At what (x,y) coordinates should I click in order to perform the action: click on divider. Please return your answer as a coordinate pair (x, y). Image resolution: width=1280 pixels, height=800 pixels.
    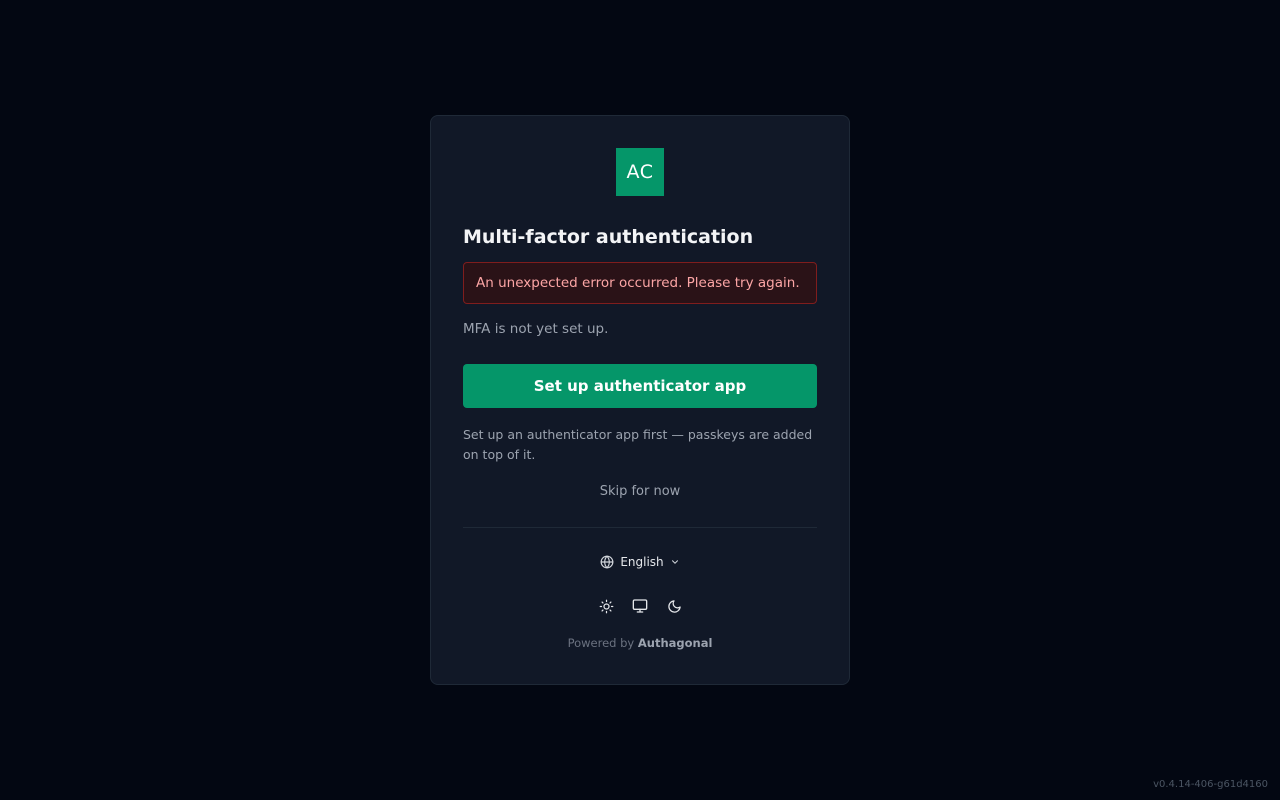
    Looking at the image, I should click on (640, 527).